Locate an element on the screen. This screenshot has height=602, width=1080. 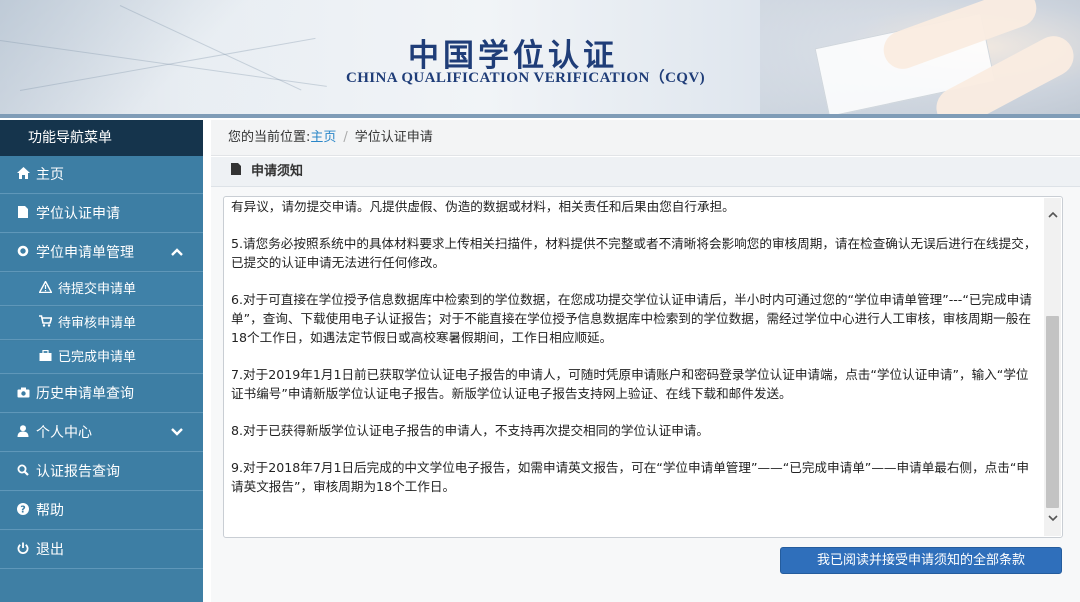
sidebar-item-label: 帮助 is located at coordinates (50, 511).